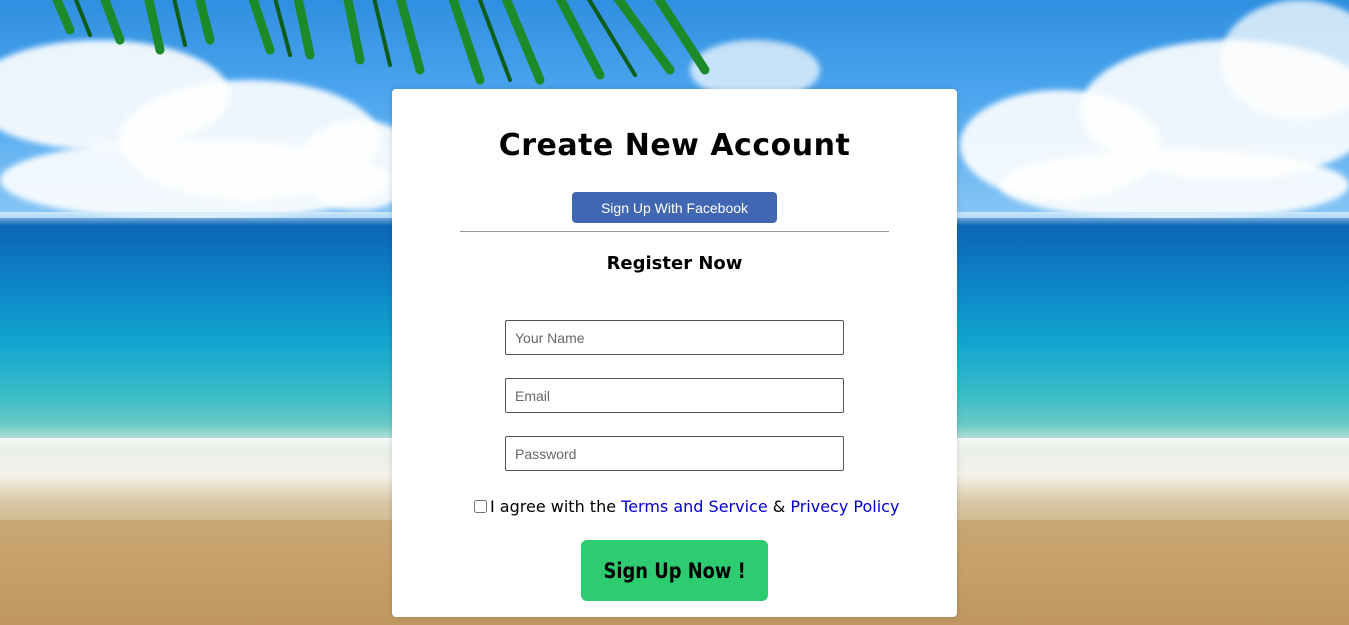  I want to click on email-input, so click(674, 395).